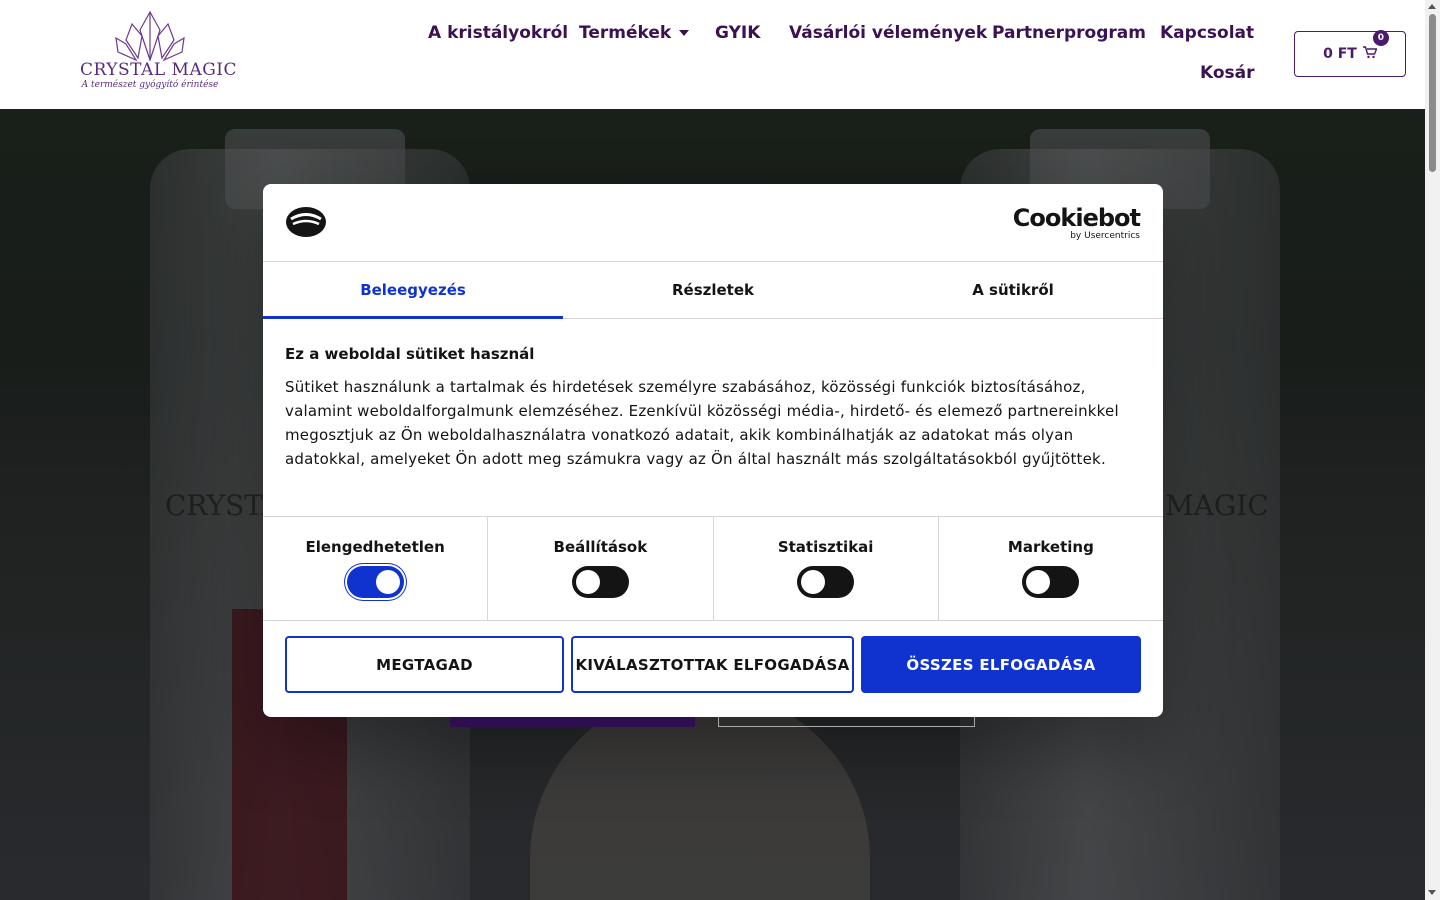  What do you see at coordinates (1013, 290) in the screenshot?
I see `tab-about-cookies: A sütikről` at bounding box center [1013, 290].